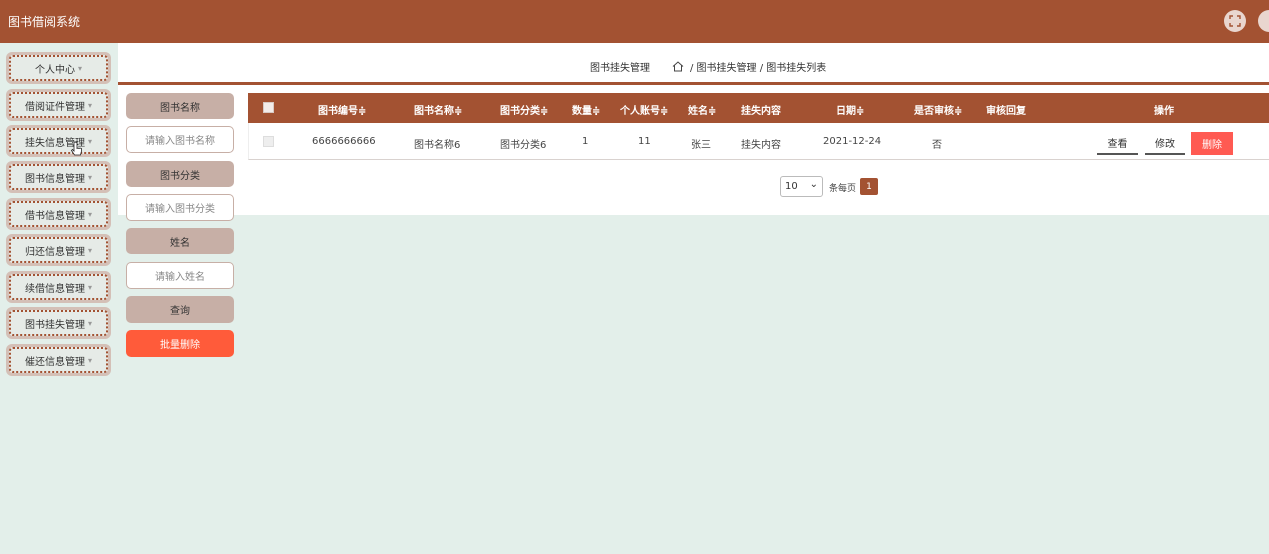 Image resolution: width=1269 pixels, height=554 pixels. Describe the element at coordinates (58, 141) in the screenshot. I see `sidebar-item-loss-info: 挂失信息管理 ▾` at that location.